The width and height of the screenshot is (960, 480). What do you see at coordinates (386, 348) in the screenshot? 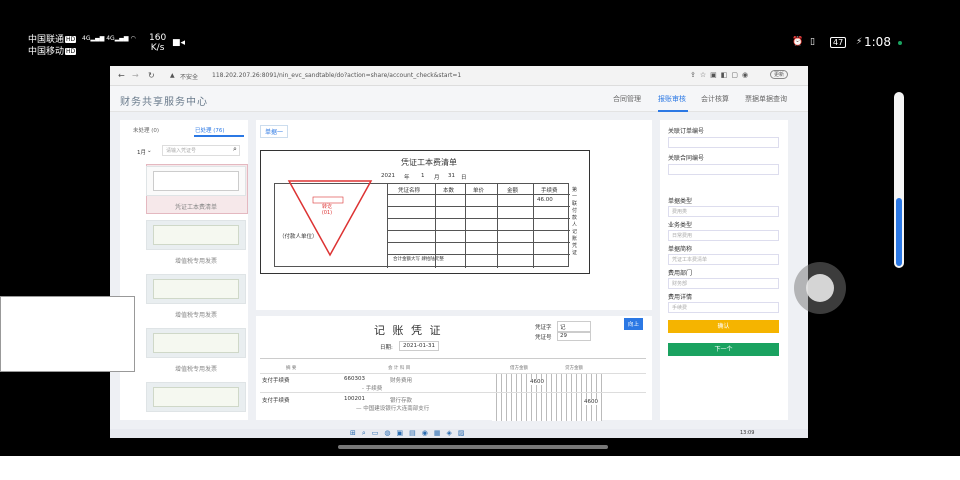
I see `date-label: 日期:` at bounding box center [386, 348].